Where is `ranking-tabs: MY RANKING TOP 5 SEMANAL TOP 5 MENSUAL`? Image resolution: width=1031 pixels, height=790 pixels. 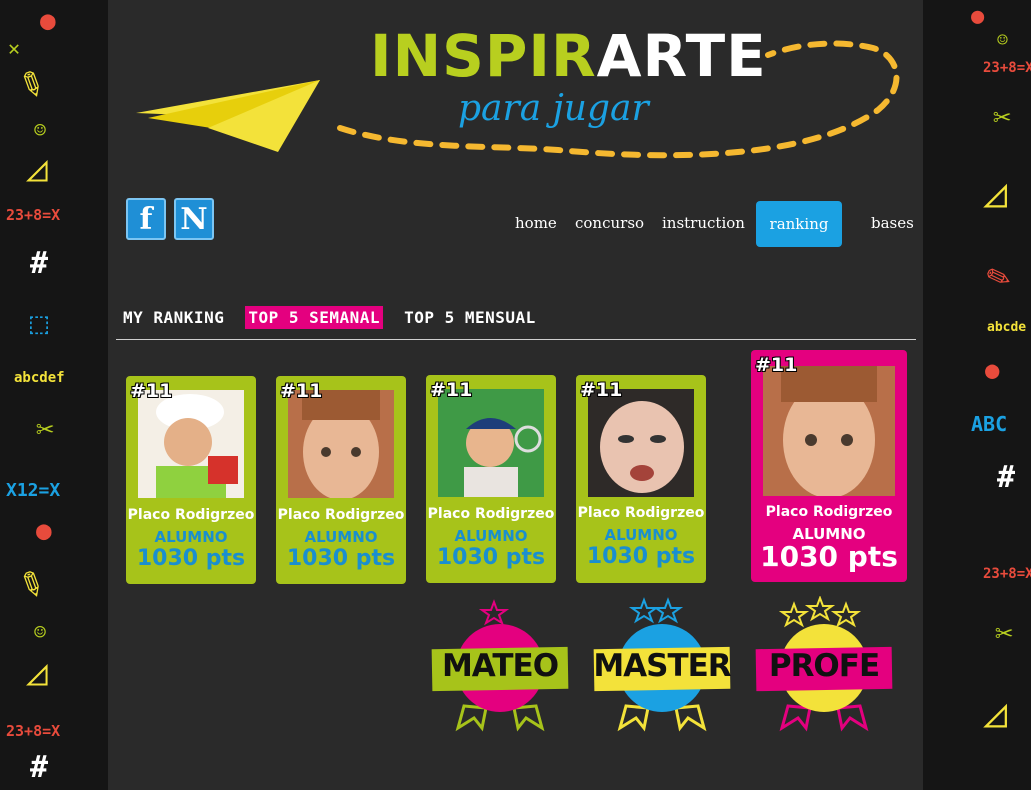 ranking-tabs: MY RANKING TOP 5 SEMANAL TOP 5 MENSUAL is located at coordinates (329, 317).